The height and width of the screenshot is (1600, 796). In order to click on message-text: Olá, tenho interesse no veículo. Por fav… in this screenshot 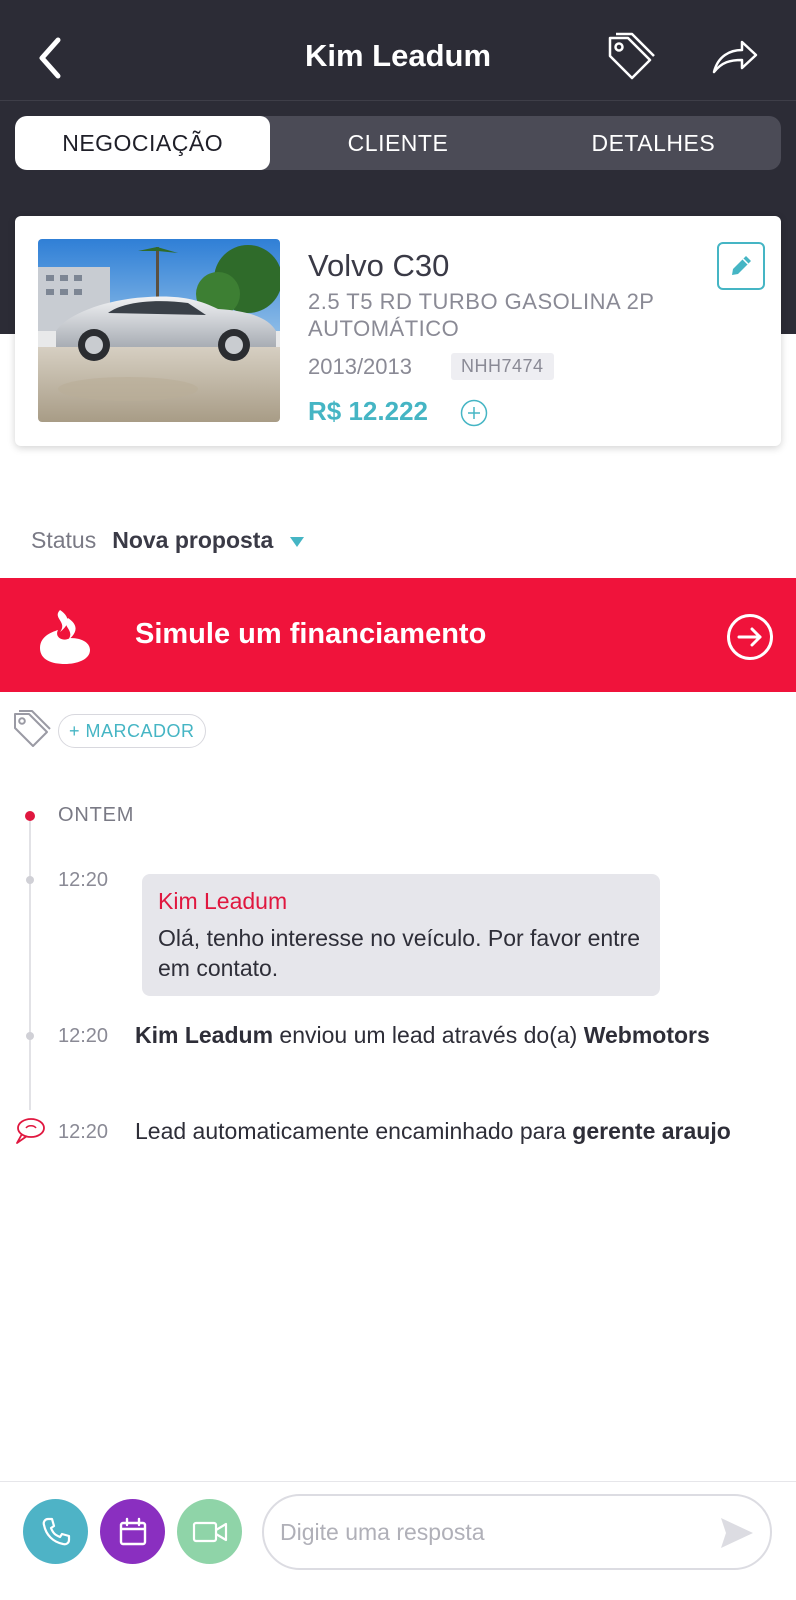, I will do `click(399, 953)`.